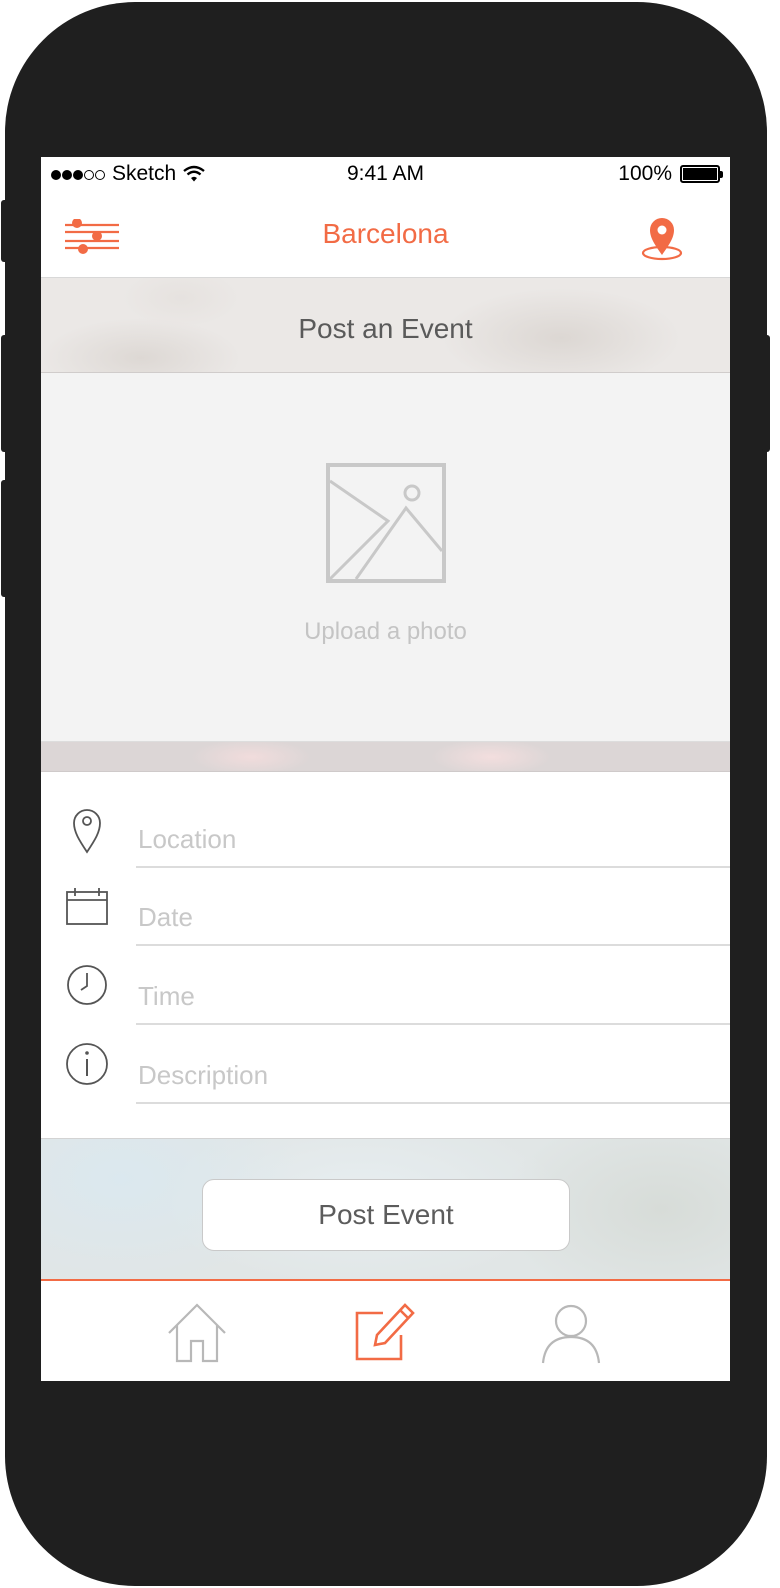 This screenshot has width=780, height=1588. What do you see at coordinates (5, 538) in the screenshot?
I see `volume-down-button` at bounding box center [5, 538].